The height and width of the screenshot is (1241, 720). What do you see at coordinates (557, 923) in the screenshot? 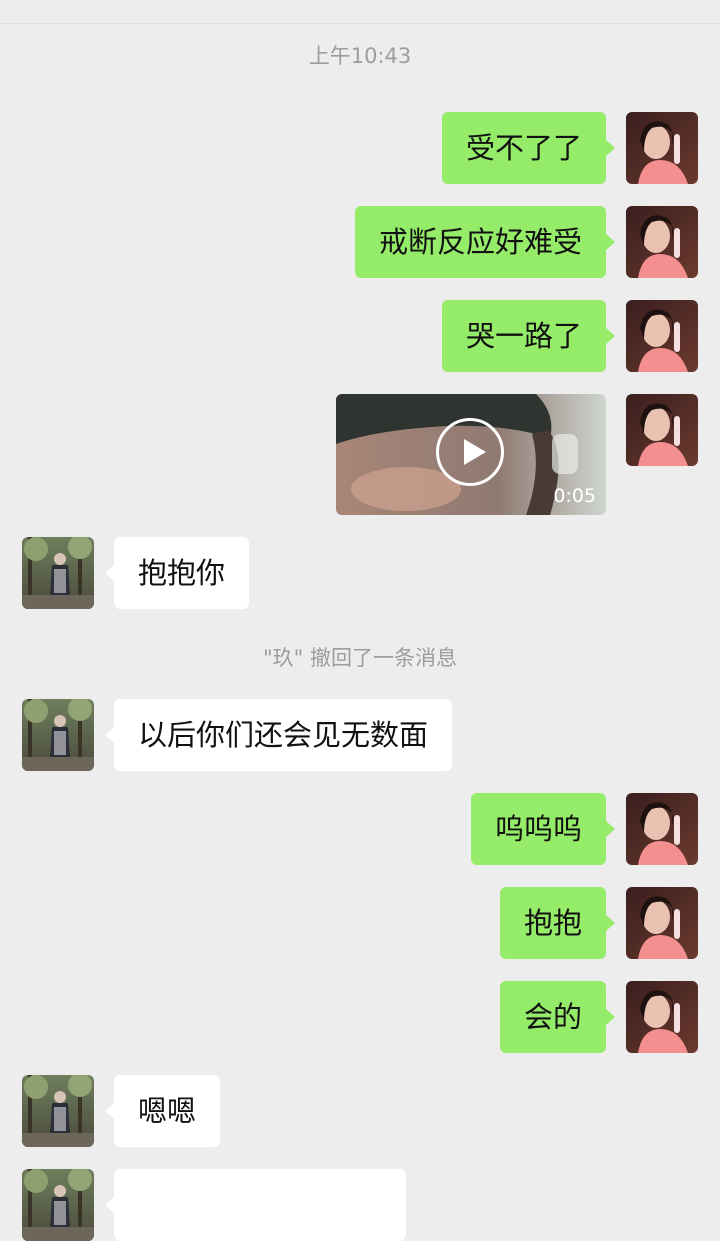
I see `message-bubble: 抱抱` at bounding box center [557, 923].